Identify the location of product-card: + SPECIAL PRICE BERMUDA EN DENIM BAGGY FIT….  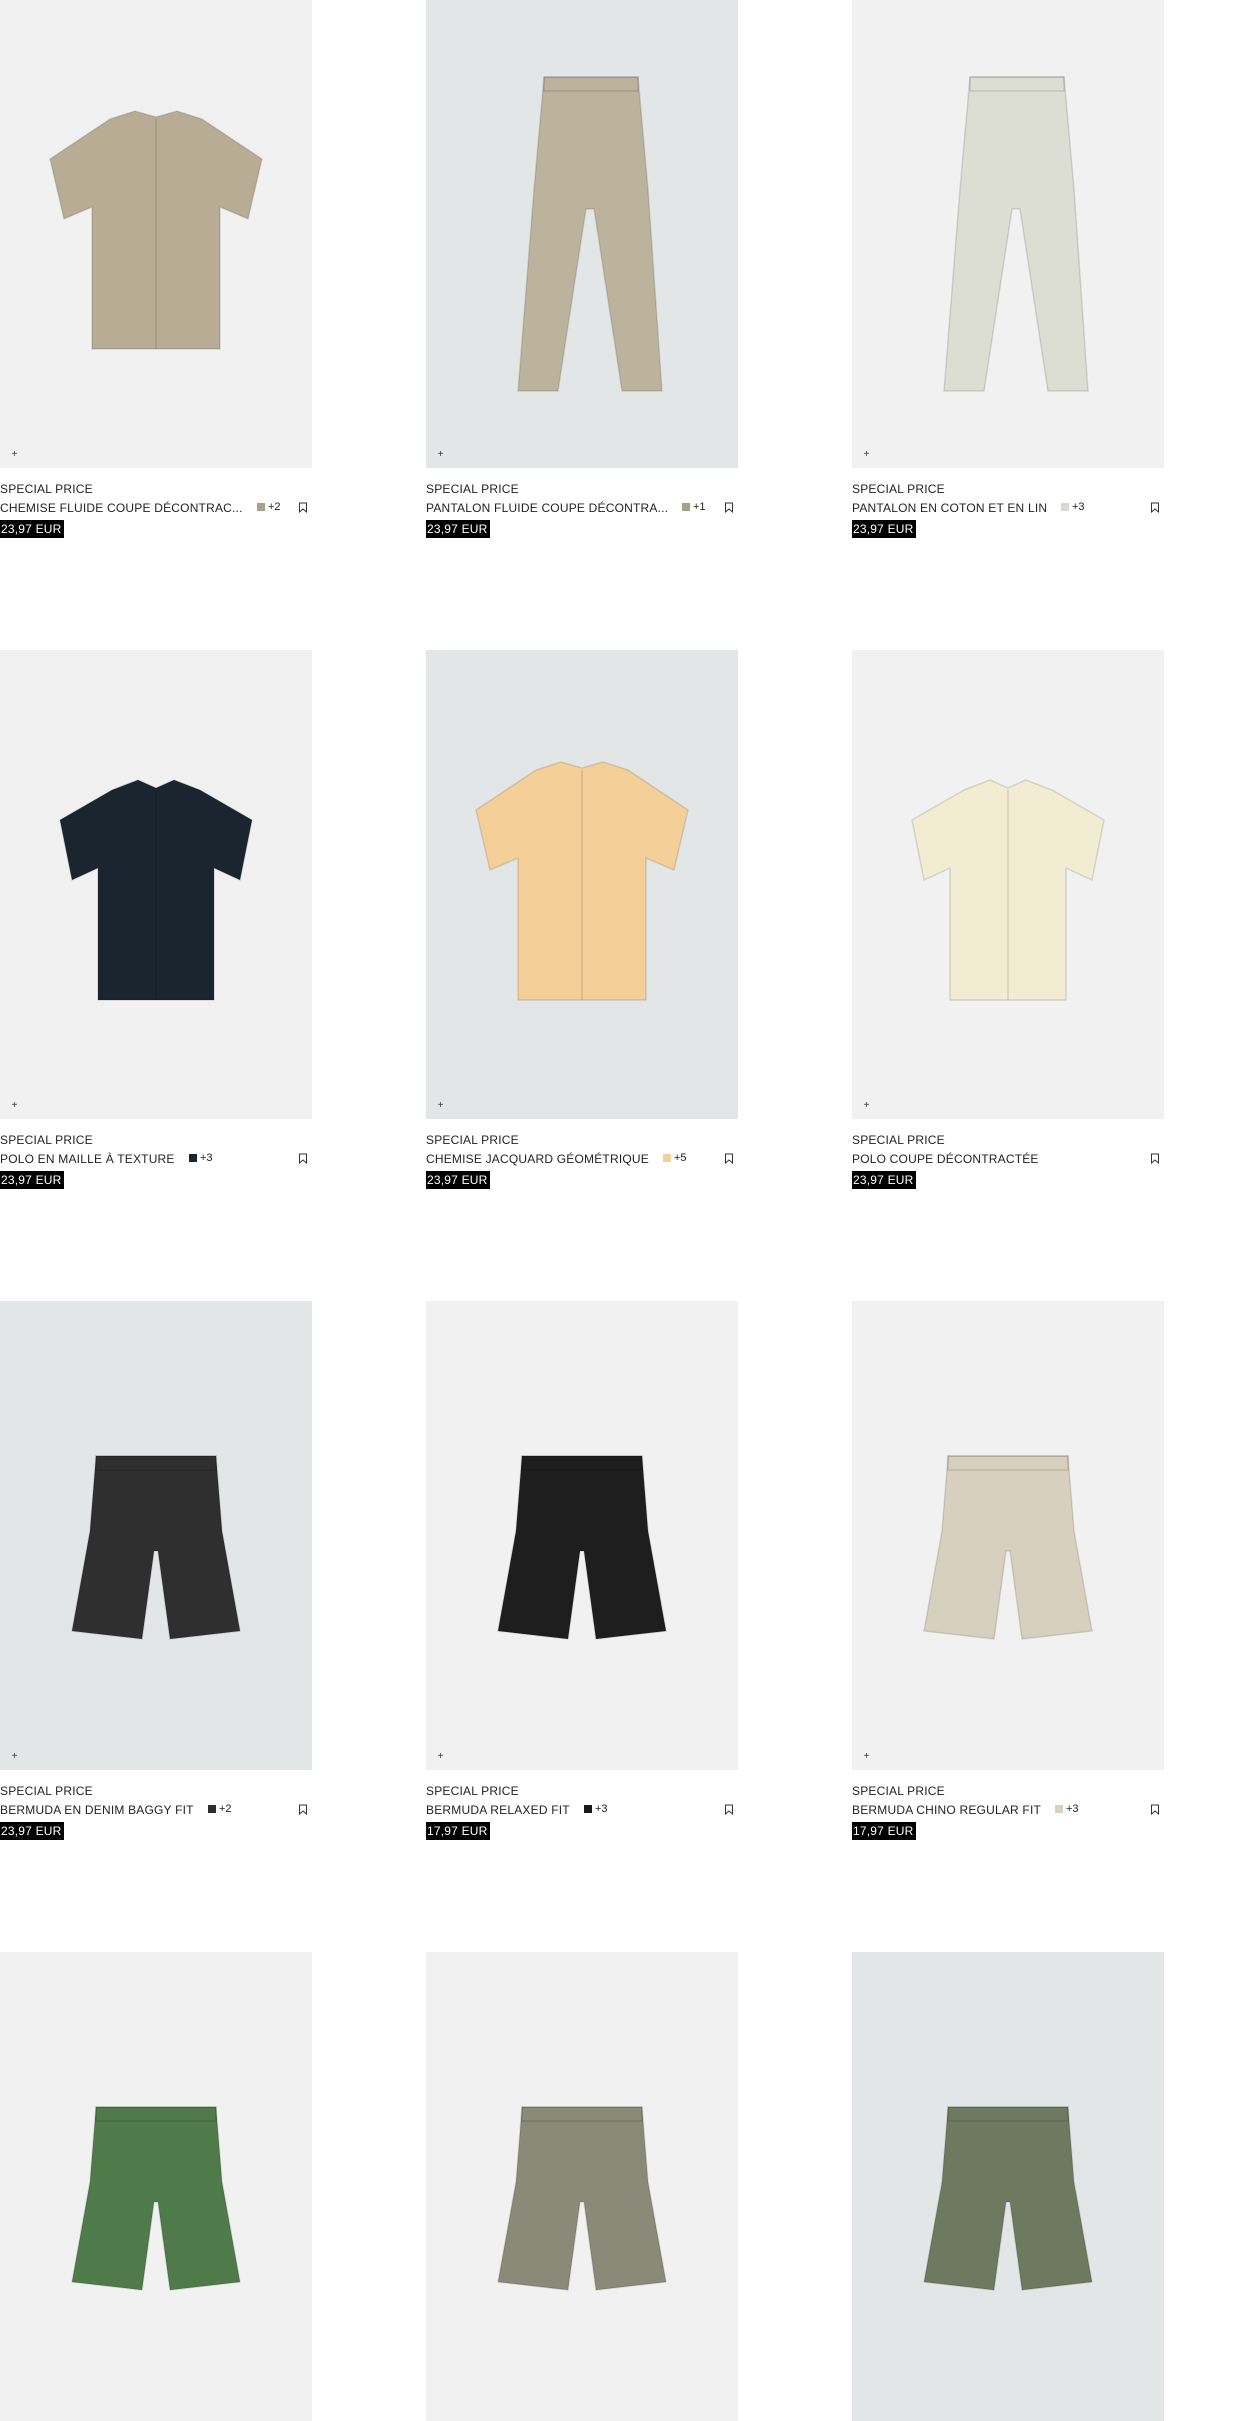
(156, 1570).